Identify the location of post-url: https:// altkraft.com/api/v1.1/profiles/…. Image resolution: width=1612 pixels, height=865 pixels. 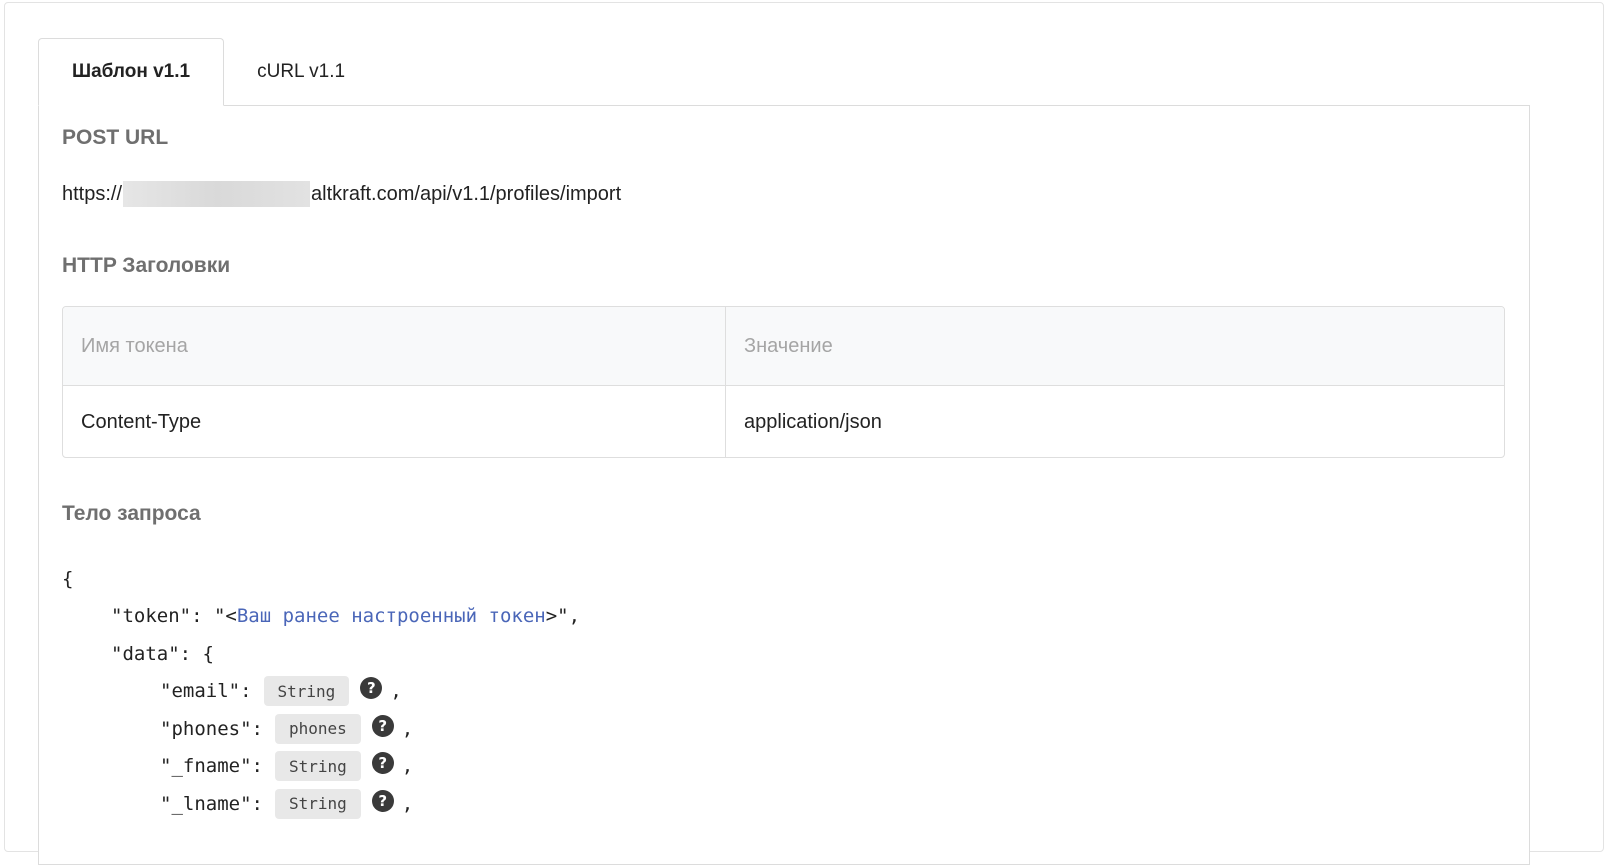
(341, 194).